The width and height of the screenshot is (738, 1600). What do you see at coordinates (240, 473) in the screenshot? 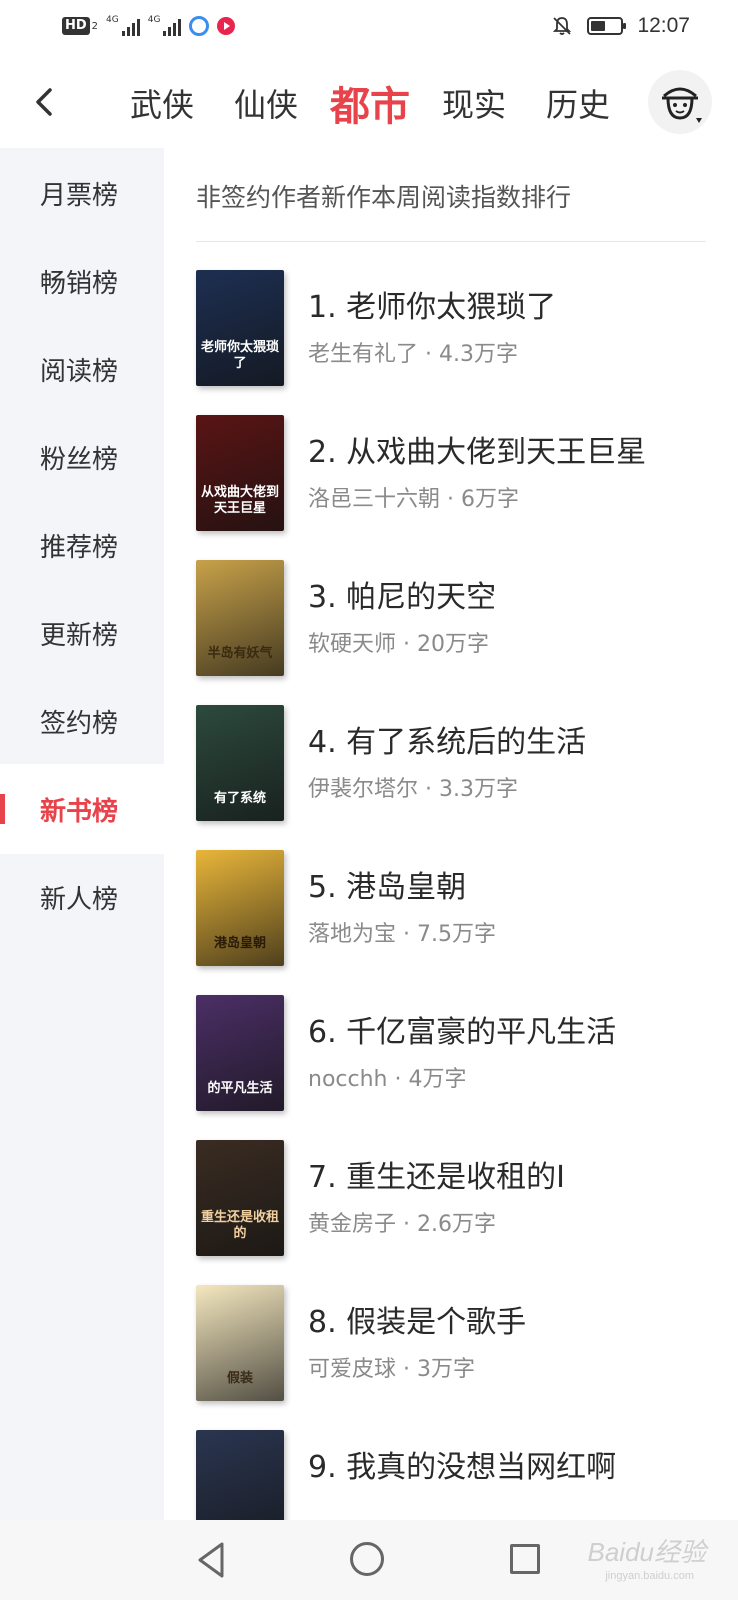
I see `book-cover: 从戏曲大佬到天王巨星` at bounding box center [240, 473].